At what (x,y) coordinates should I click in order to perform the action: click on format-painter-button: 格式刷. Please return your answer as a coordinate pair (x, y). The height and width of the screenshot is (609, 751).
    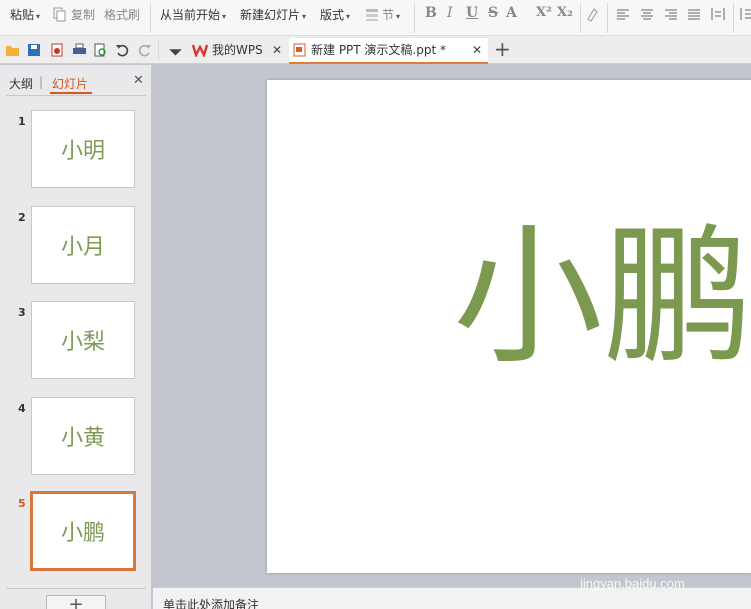
    Looking at the image, I should click on (122, 15).